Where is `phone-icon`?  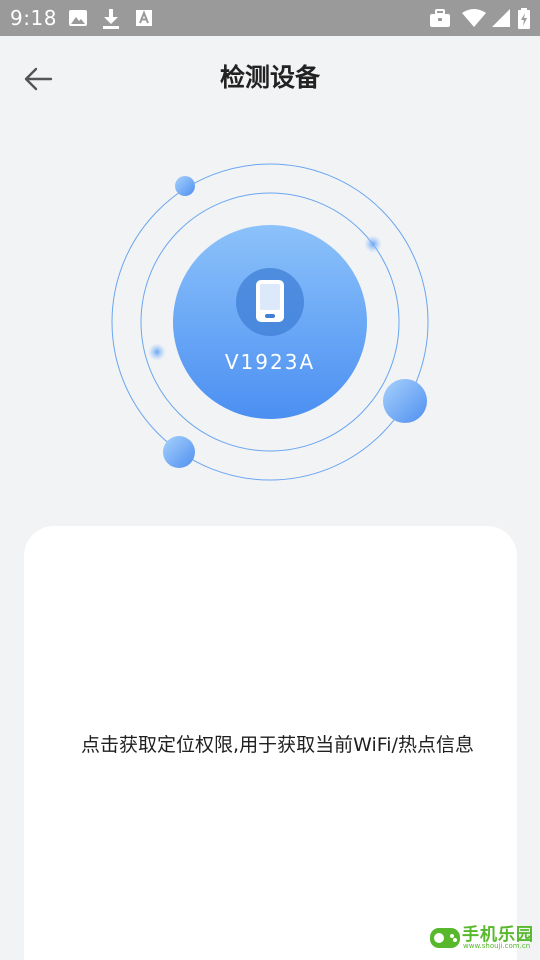
phone-icon is located at coordinates (270, 302).